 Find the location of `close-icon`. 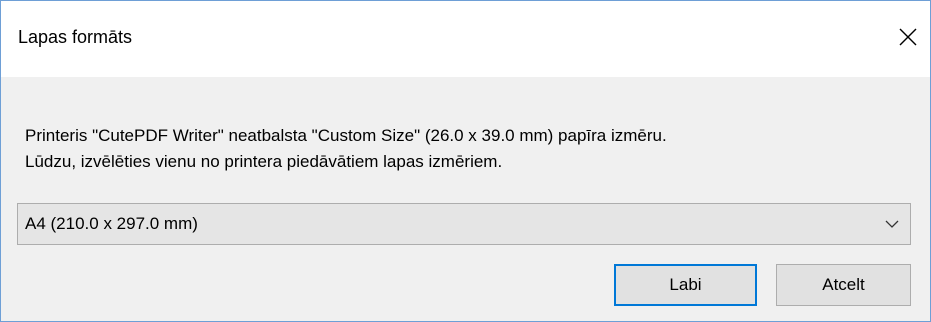

close-icon is located at coordinates (908, 37).